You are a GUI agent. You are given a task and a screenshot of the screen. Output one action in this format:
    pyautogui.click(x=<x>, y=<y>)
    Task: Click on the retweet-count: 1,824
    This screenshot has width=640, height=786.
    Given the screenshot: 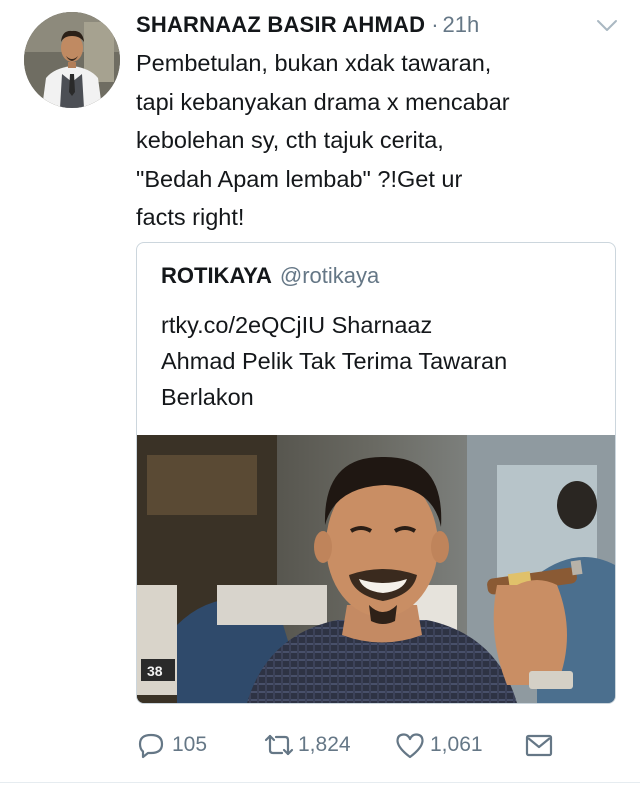 What is the action you would take?
    pyautogui.click(x=324, y=744)
    